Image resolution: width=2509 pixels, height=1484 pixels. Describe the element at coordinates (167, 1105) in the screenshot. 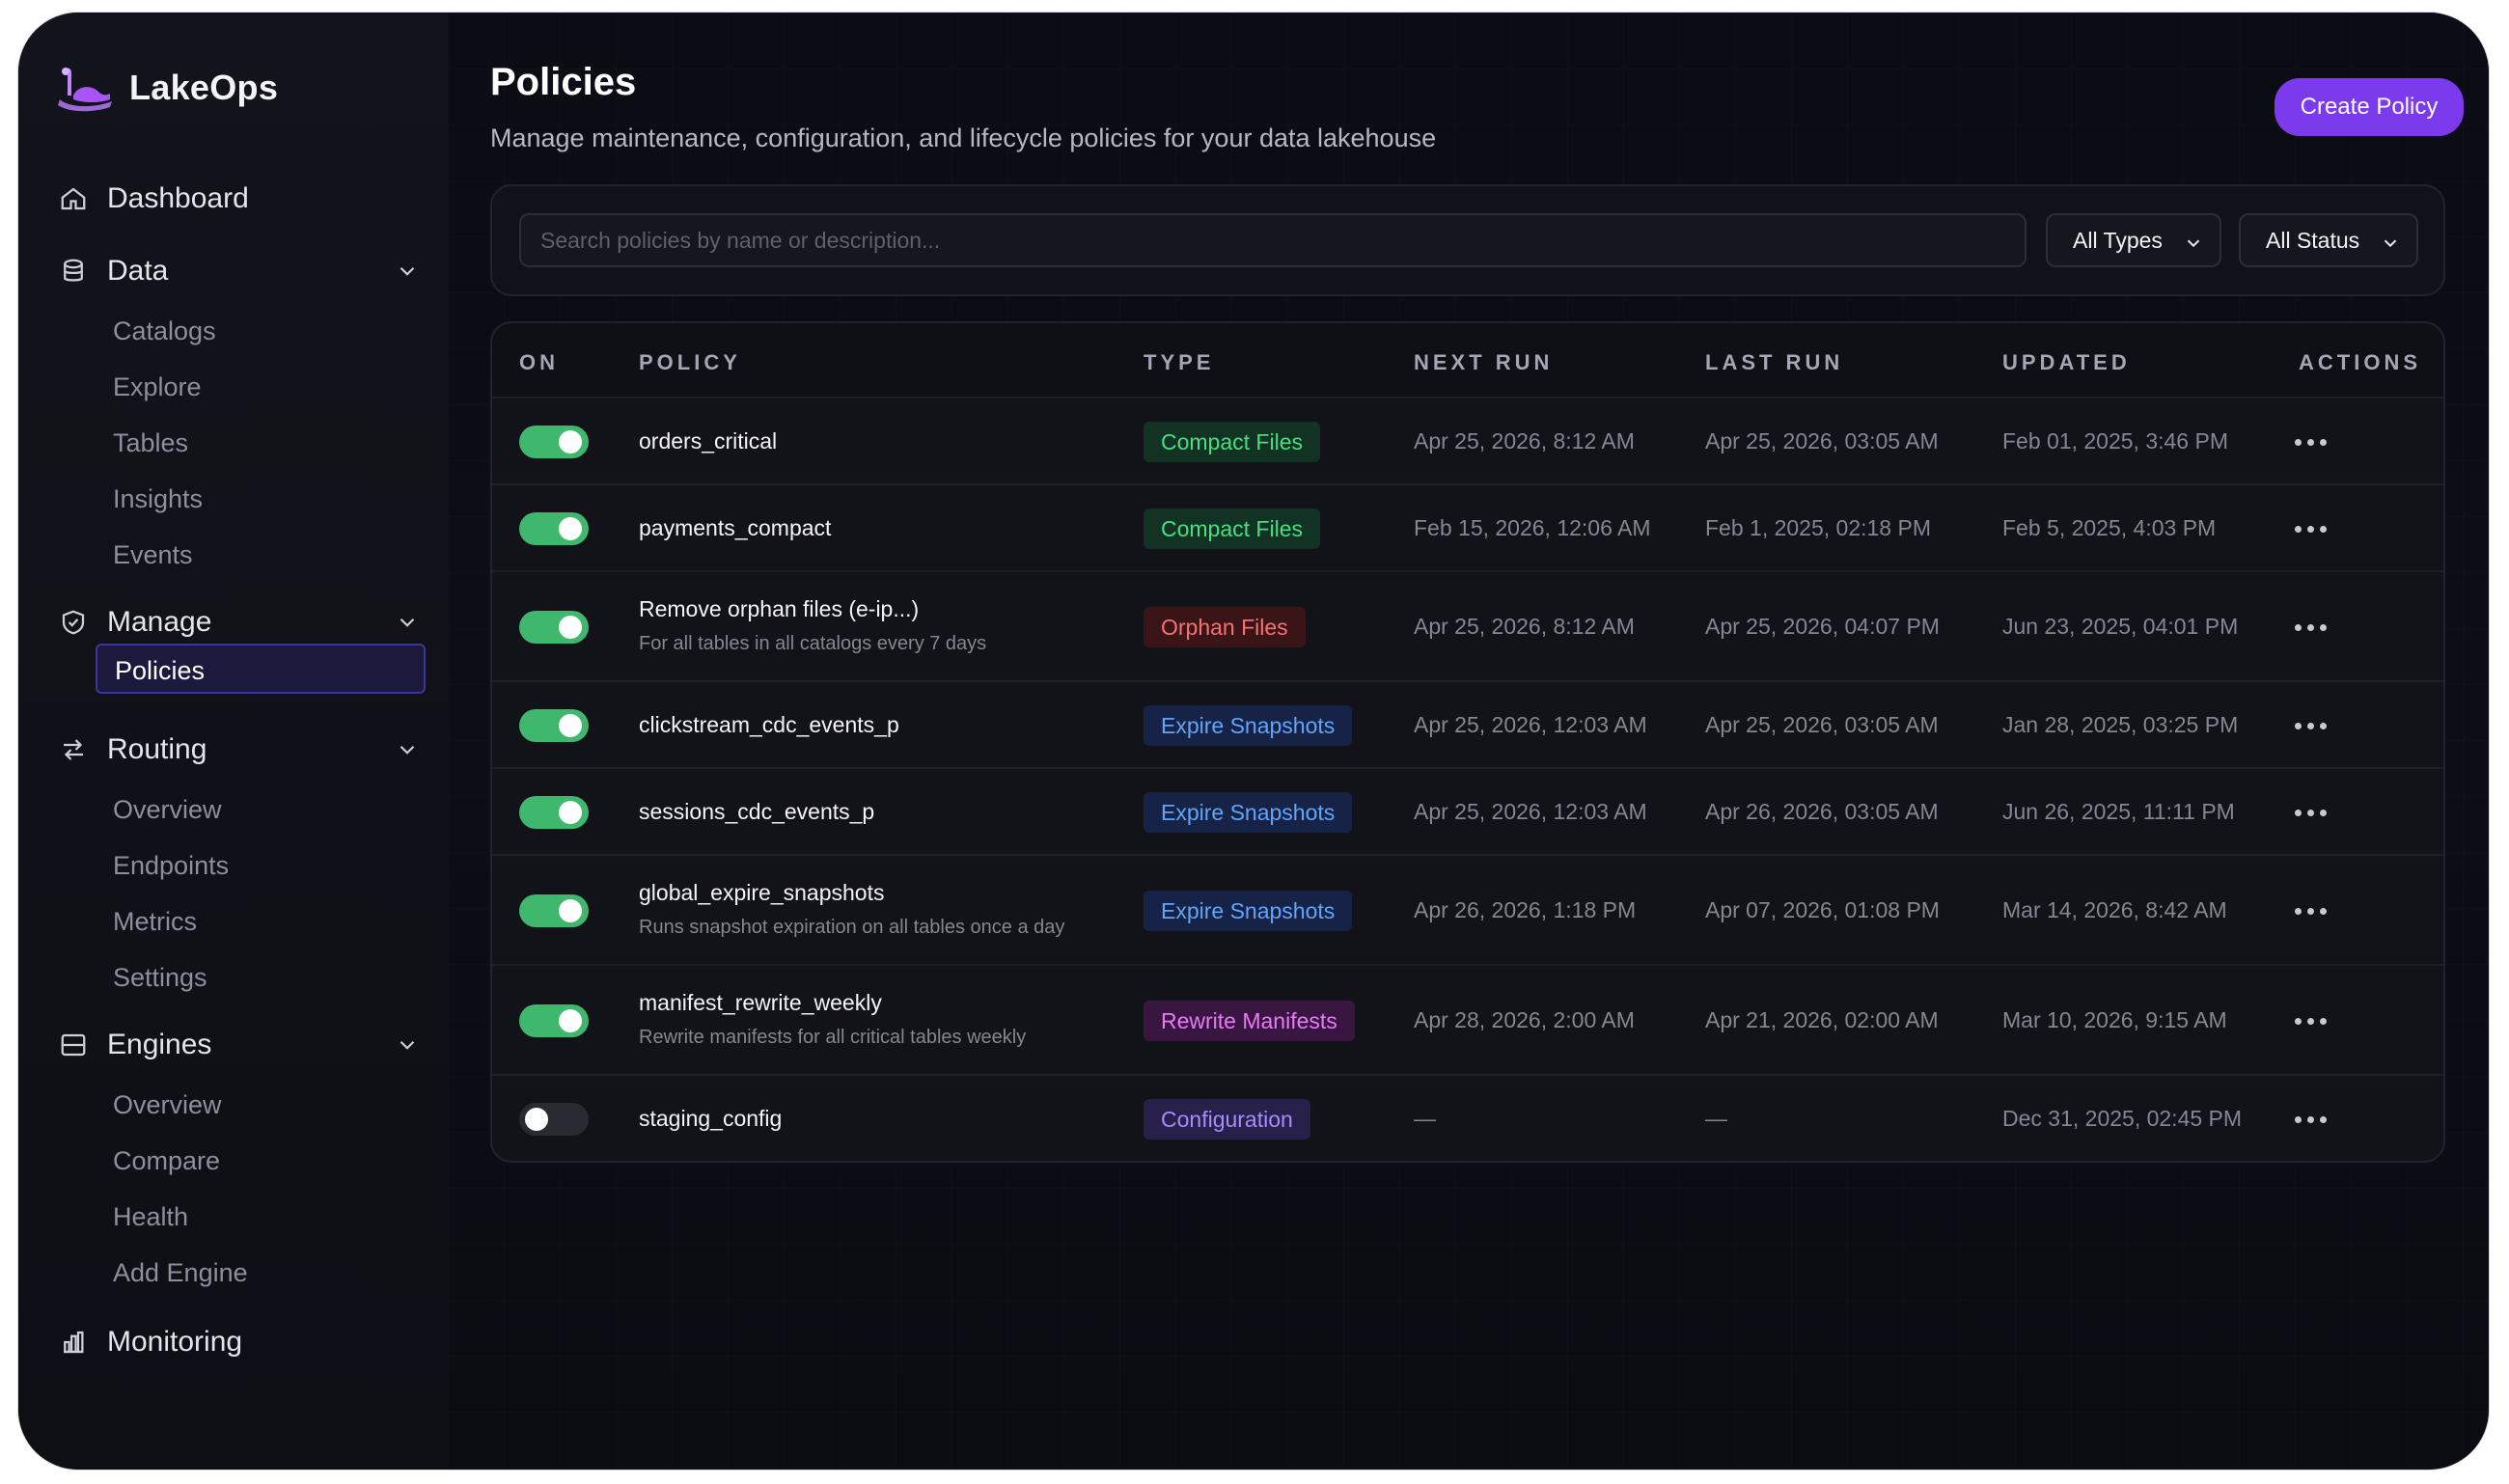

I see `sidebar-item-engines-overview: Overview` at that location.